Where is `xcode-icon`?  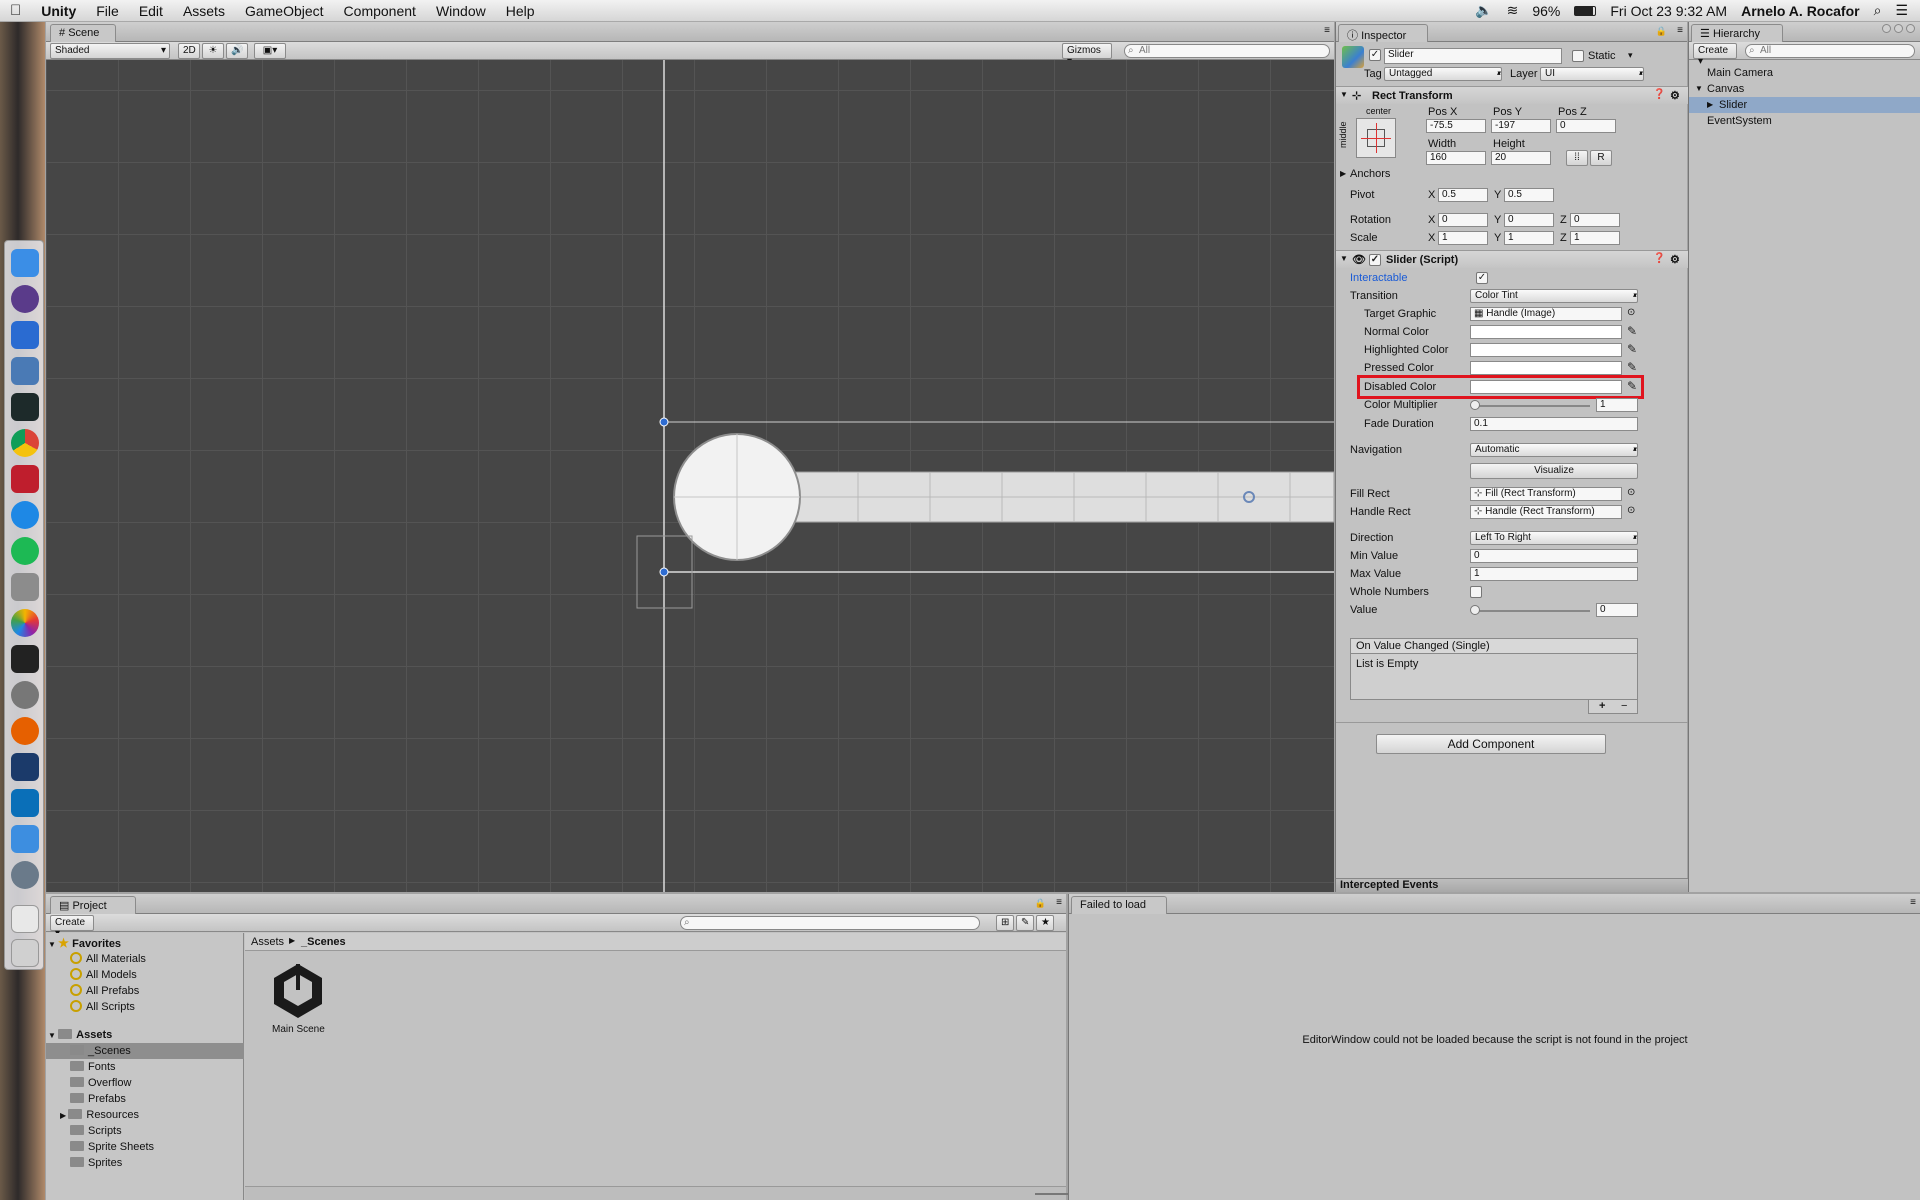 xcode-icon is located at coordinates (25, 839).